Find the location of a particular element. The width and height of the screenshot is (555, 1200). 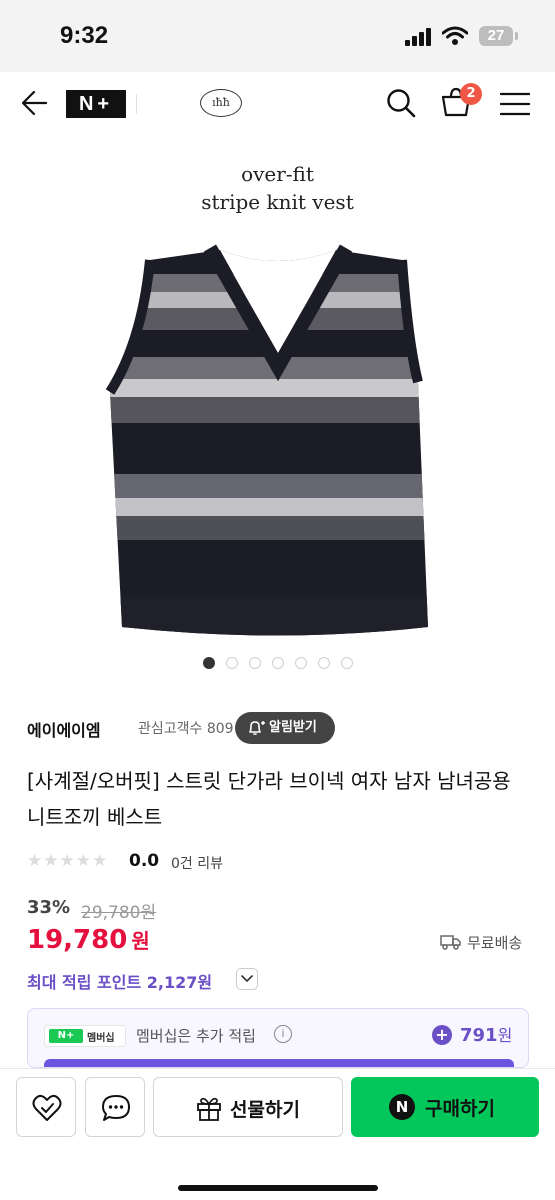

status-time: 9:32 is located at coordinates (84, 35).